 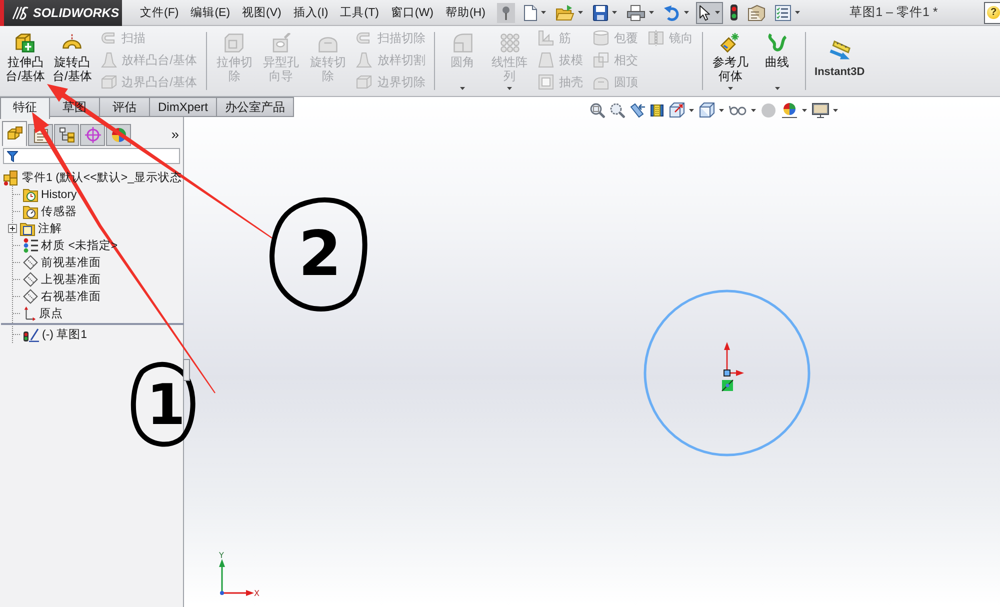 I want to click on help-button: ?, so click(x=992, y=13).